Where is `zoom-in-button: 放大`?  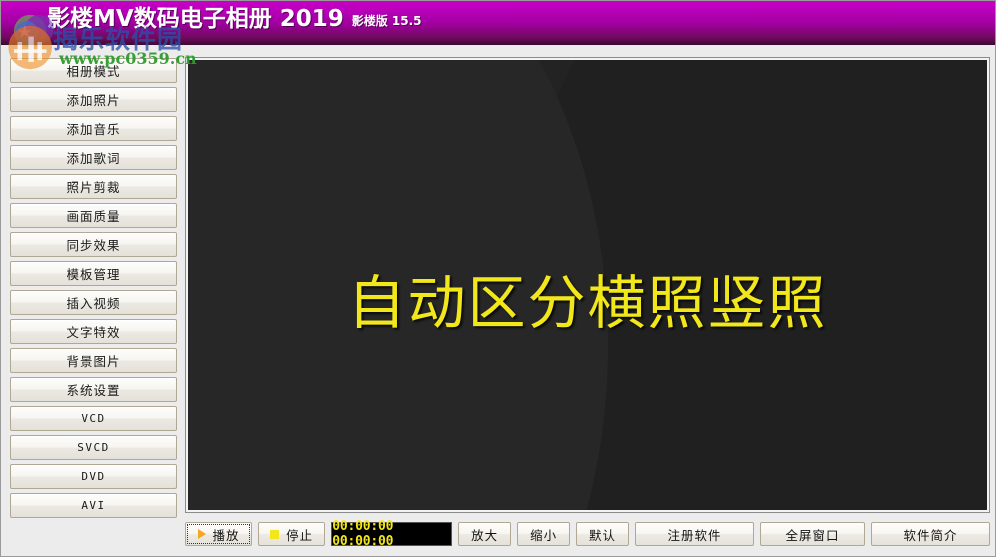 zoom-in-button: 放大 is located at coordinates (485, 534).